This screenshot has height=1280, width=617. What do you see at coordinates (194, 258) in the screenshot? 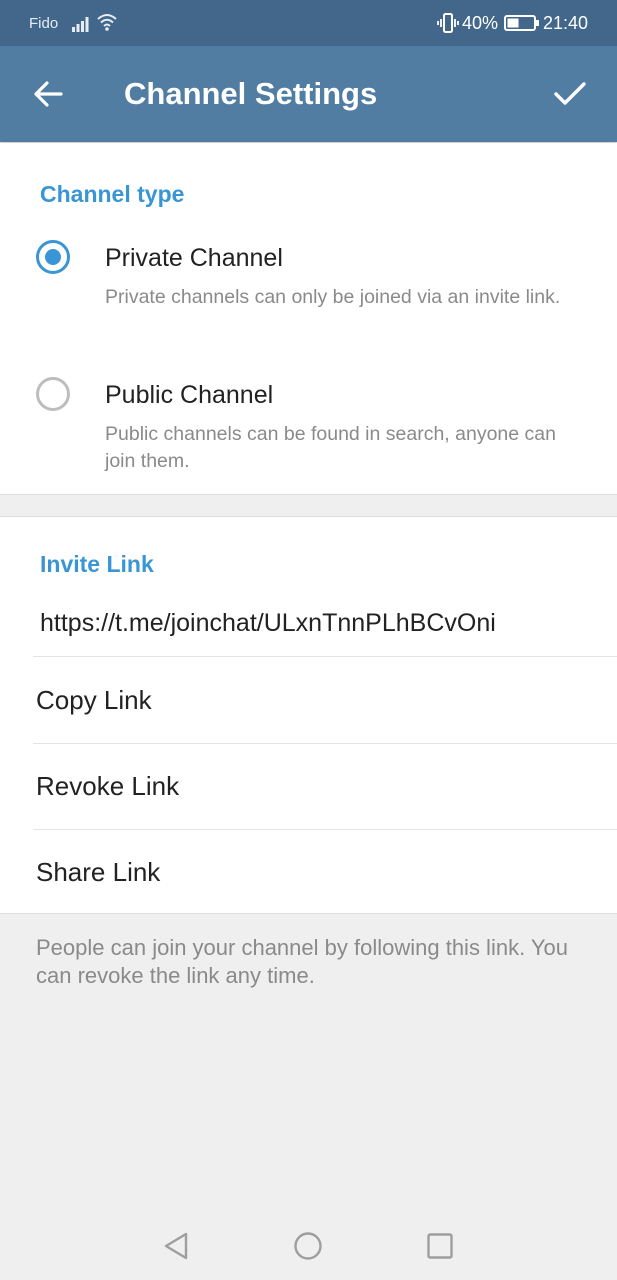
I see `private-channel-title: Private Channel` at bounding box center [194, 258].